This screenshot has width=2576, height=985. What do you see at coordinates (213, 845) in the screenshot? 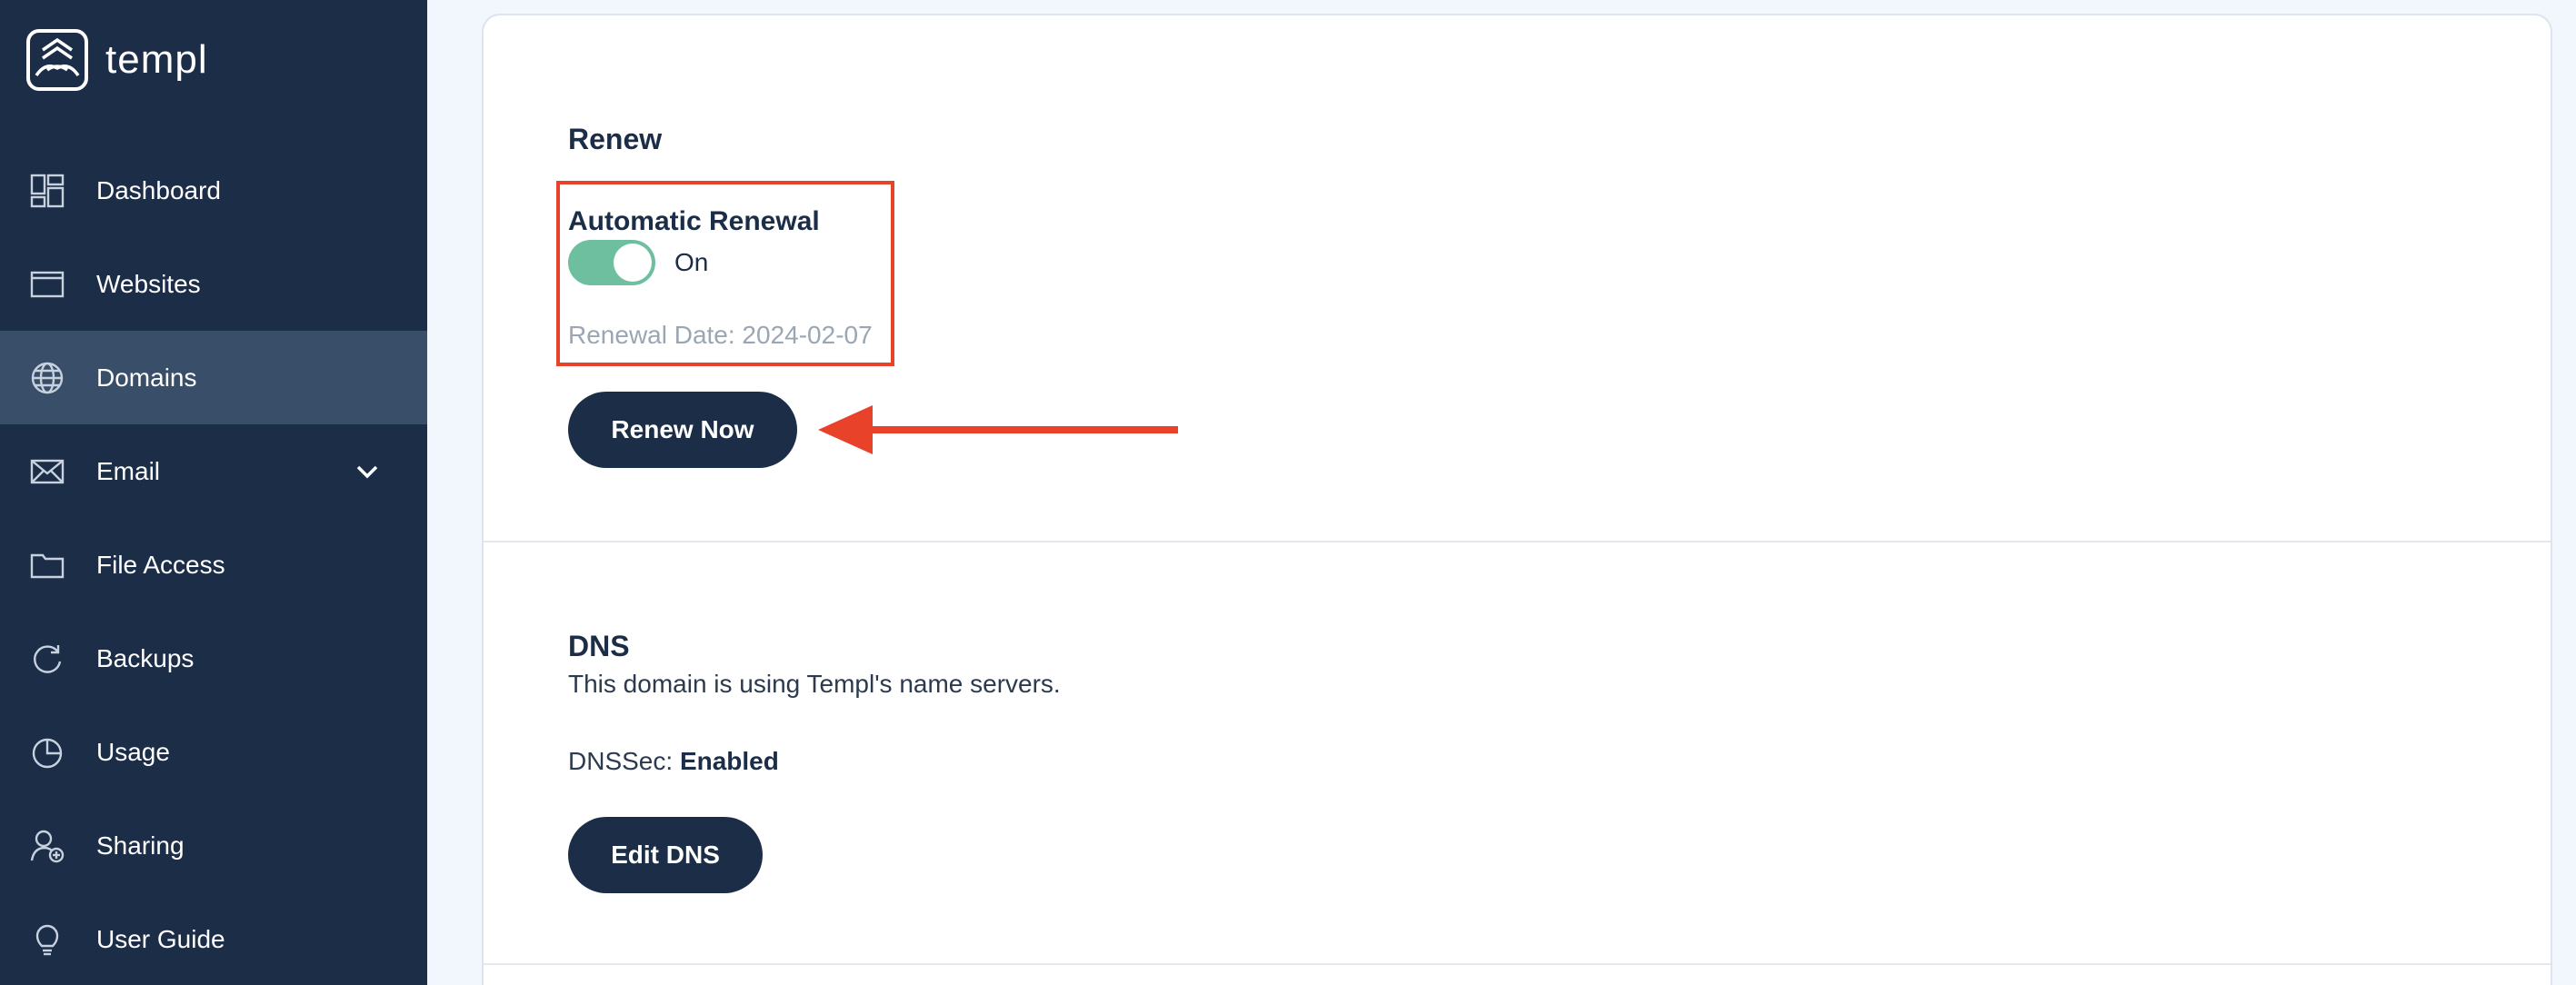
I see `sidebar-item-sharing: Sharing` at bounding box center [213, 845].